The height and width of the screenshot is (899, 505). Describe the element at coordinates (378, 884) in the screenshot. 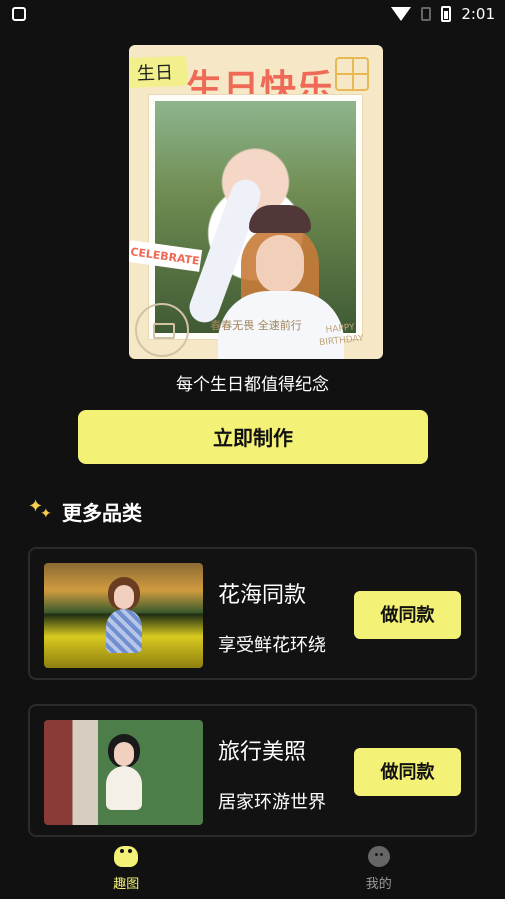

I see `nav-label: 我的` at that location.